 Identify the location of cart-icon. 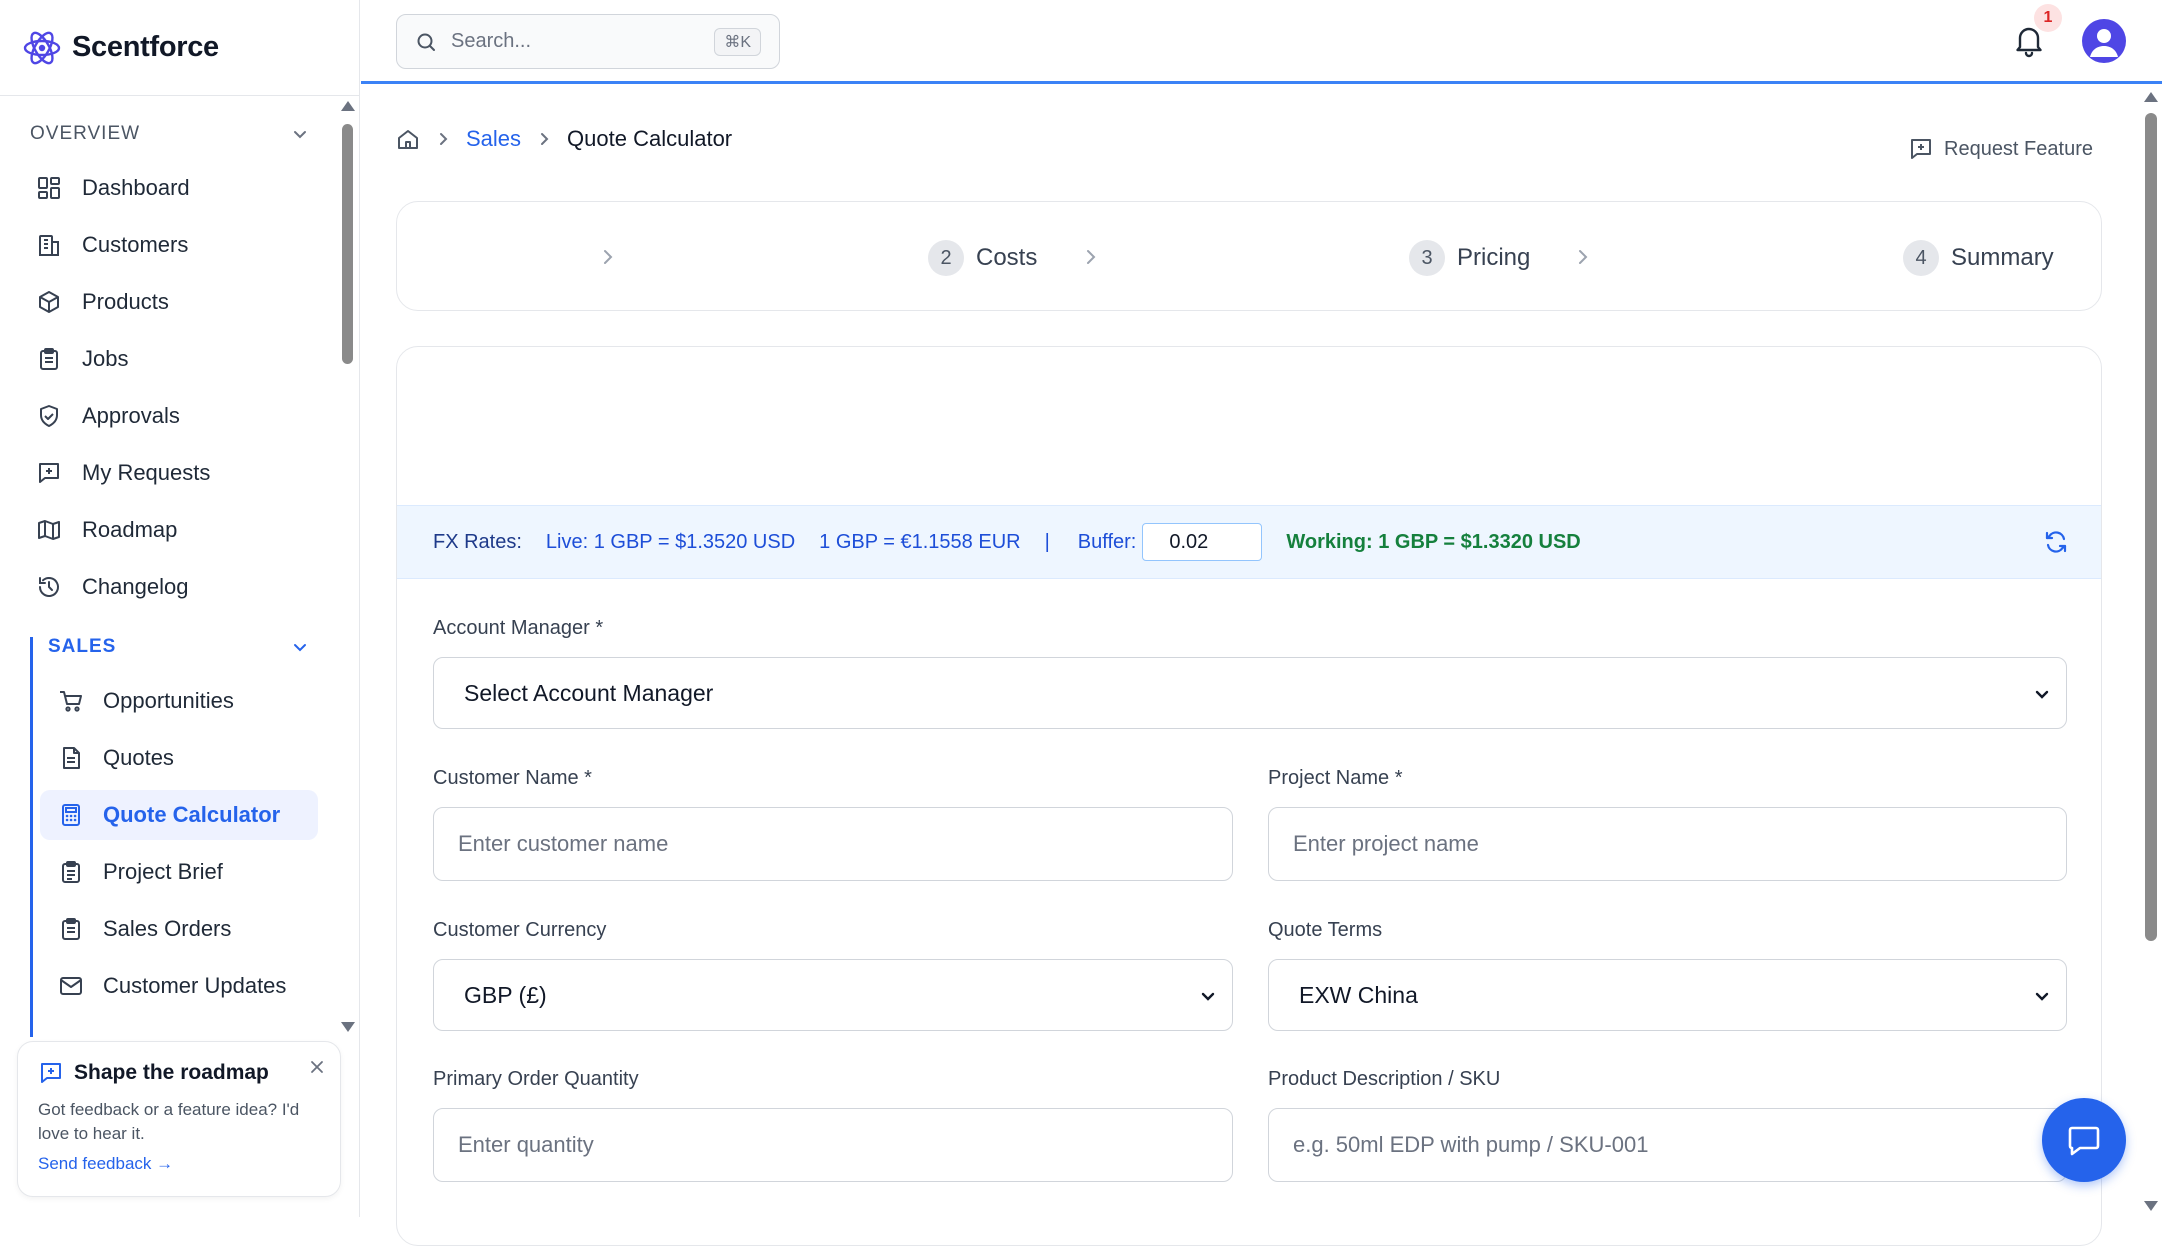
(71, 701).